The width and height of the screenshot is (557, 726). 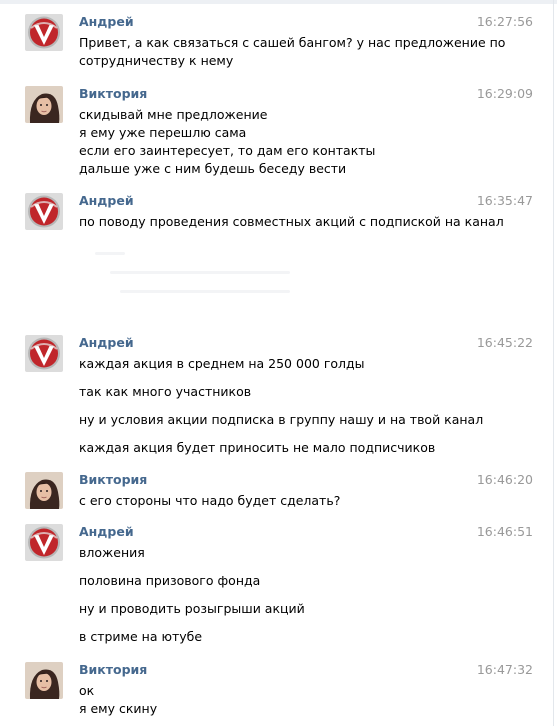 What do you see at coordinates (112, 552) in the screenshot?
I see `message-text: вложения` at bounding box center [112, 552].